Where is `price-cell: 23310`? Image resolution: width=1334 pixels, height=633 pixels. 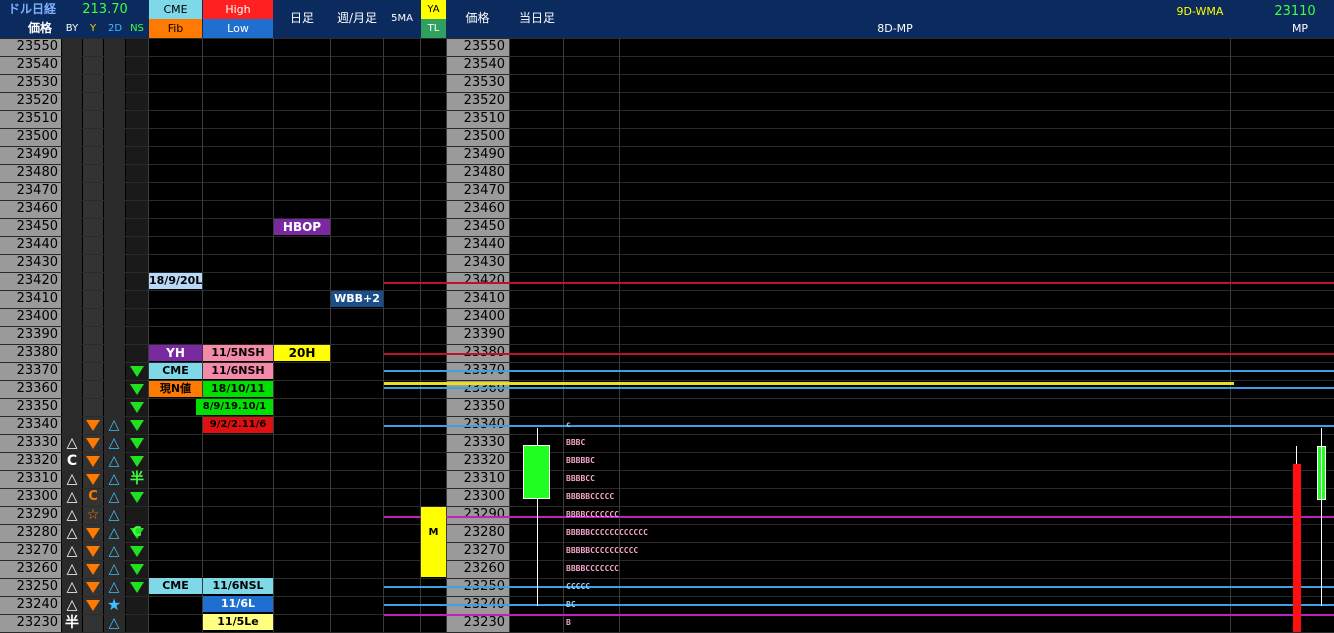
price-cell: 23310 is located at coordinates (484, 478).